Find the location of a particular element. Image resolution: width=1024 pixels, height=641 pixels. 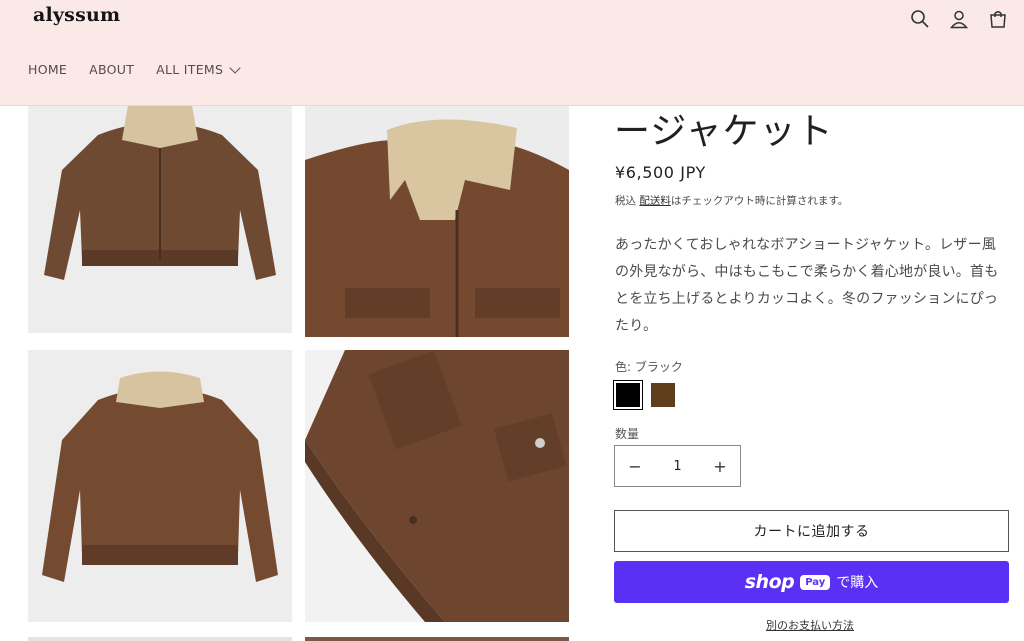

more-payment-options-link: 別のお支払い方法 is located at coordinates (810, 625).